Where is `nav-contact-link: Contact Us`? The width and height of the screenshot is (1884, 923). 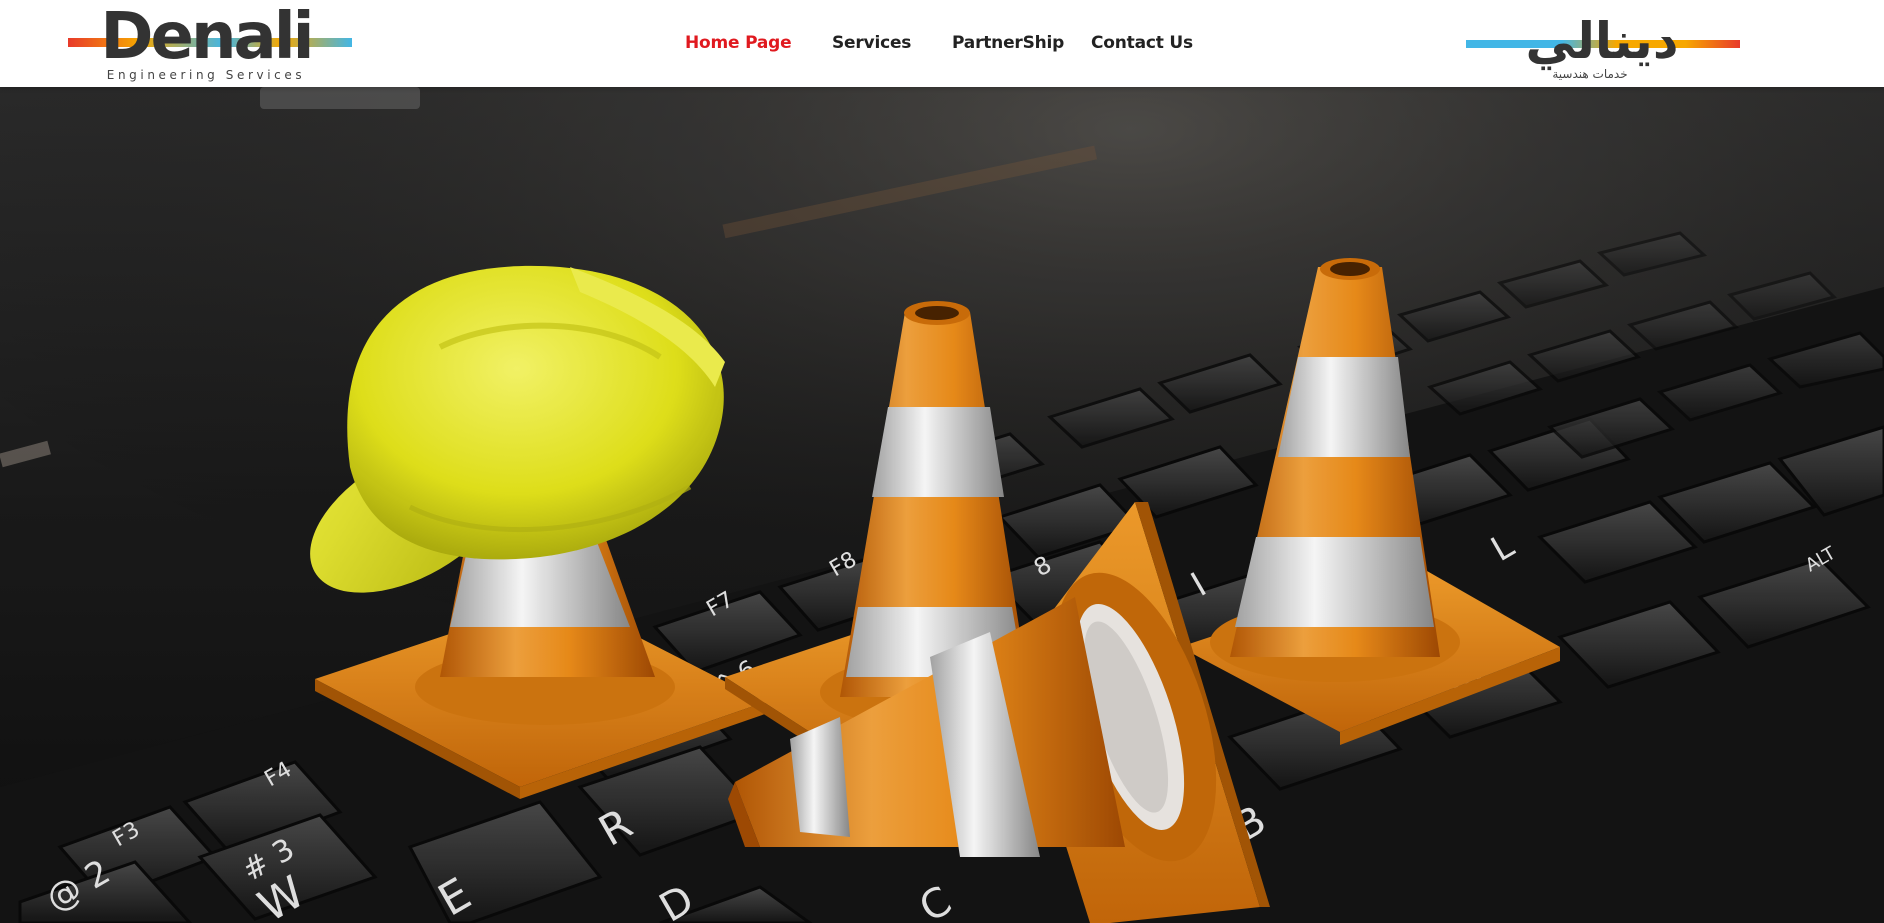 nav-contact-link: Contact Us is located at coordinates (1142, 43).